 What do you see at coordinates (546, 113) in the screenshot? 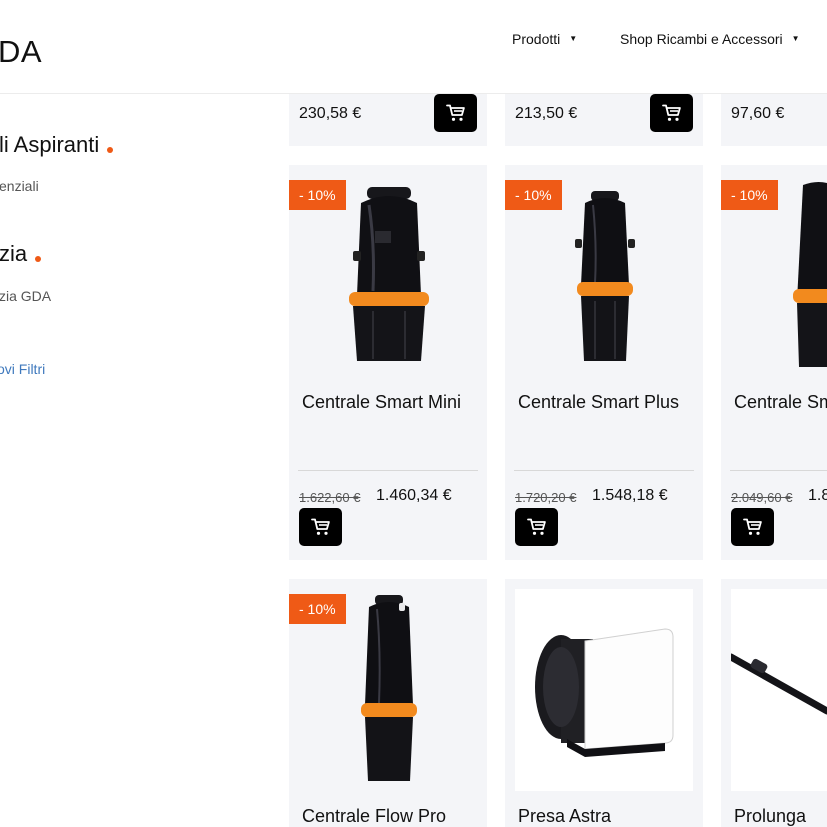
I see `product-price: 213,50 €` at bounding box center [546, 113].